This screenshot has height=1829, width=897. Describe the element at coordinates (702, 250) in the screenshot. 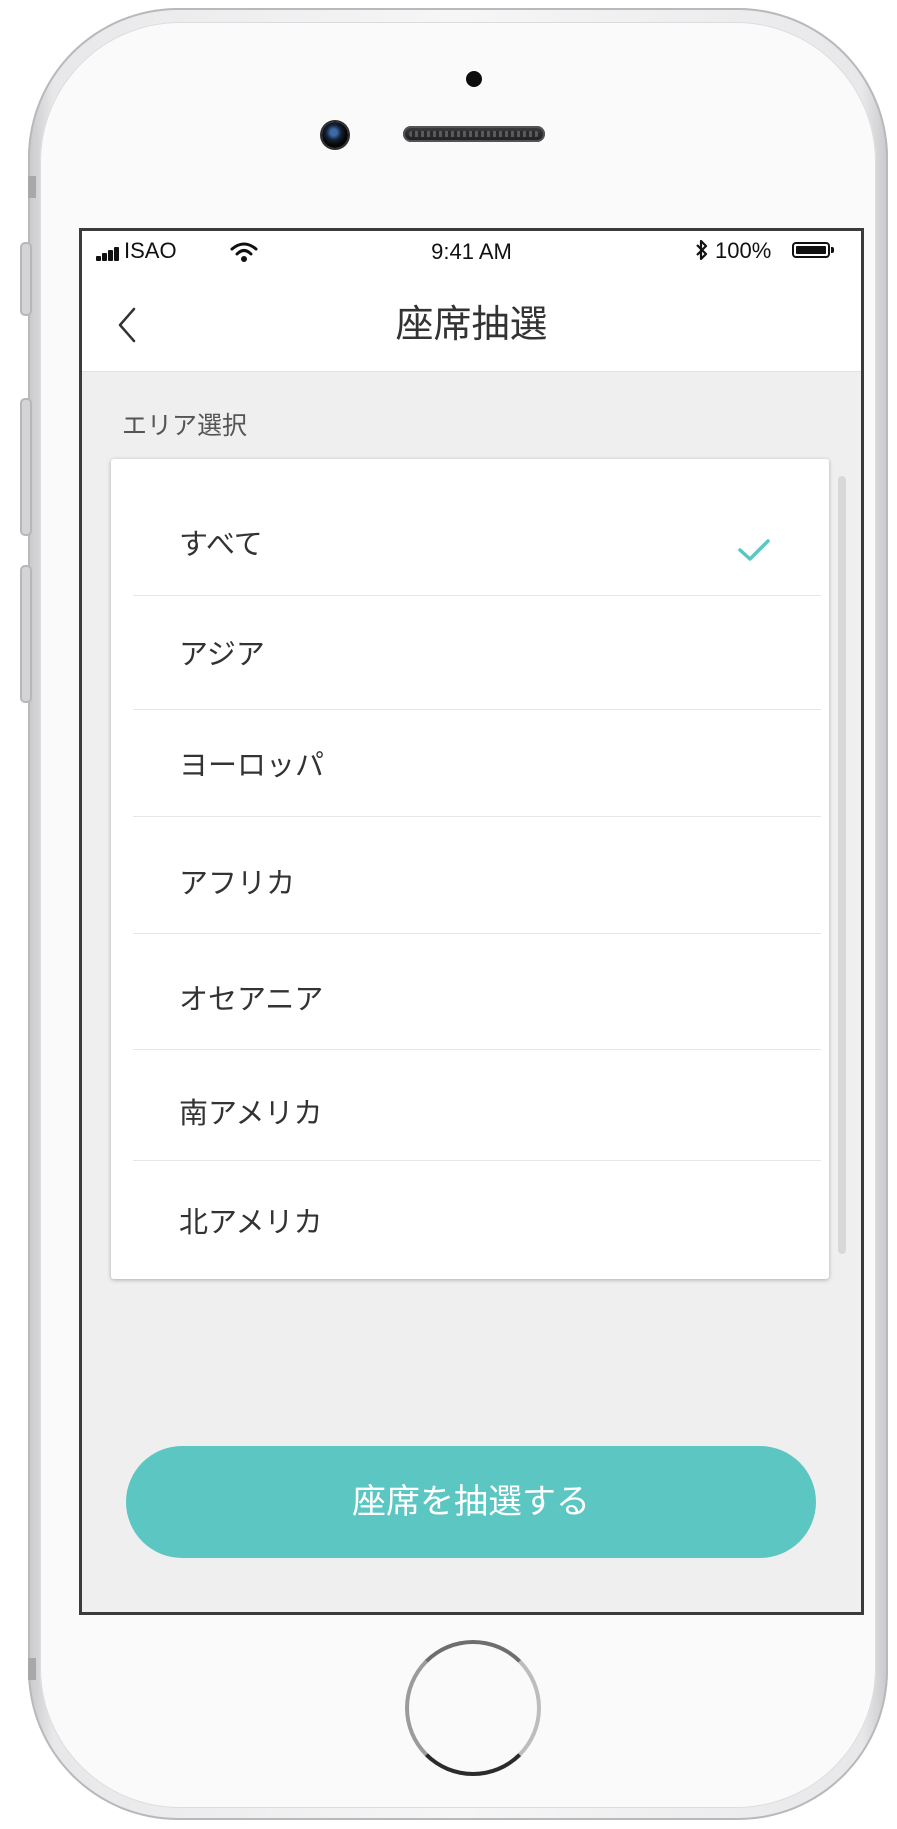

I see `bluetooth-icon` at that location.